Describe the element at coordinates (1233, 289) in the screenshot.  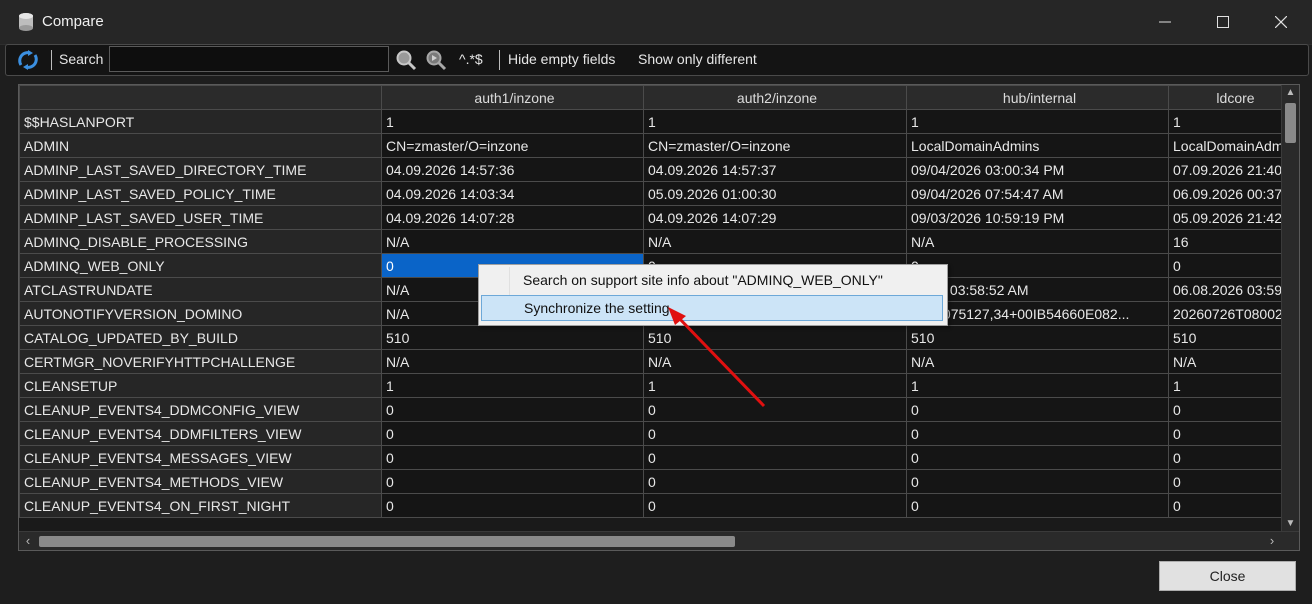
I see `setting-value-cell: 06.08.2026 03:59` at that location.